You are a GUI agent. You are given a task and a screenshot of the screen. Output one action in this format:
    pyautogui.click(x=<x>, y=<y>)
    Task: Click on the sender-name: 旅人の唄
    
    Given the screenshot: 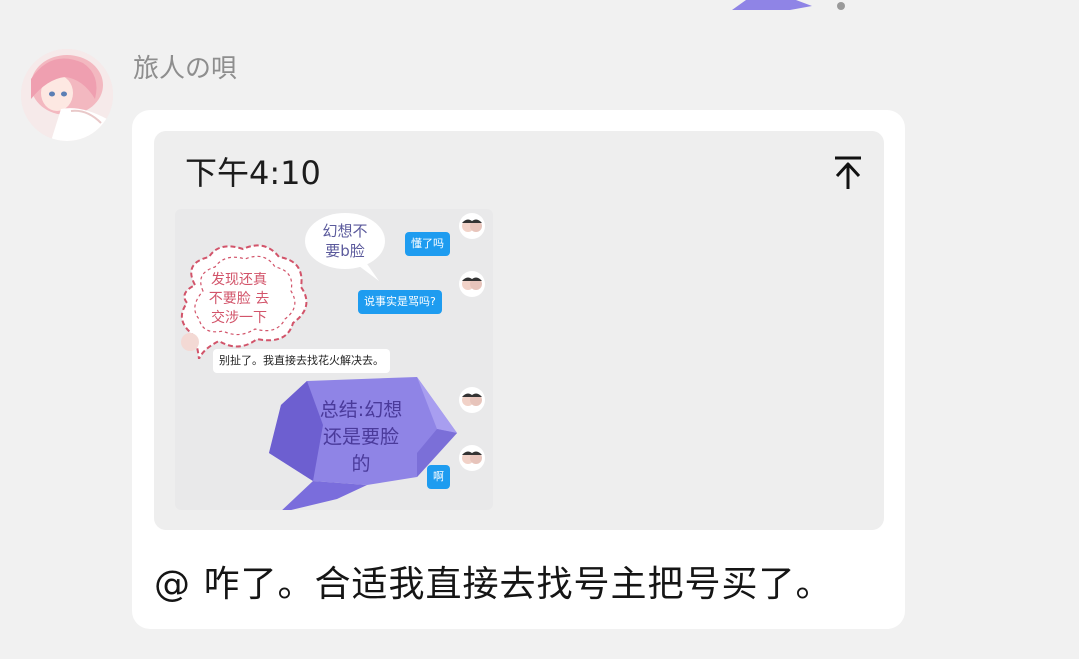 What is the action you would take?
    pyautogui.click(x=185, y=69)
    